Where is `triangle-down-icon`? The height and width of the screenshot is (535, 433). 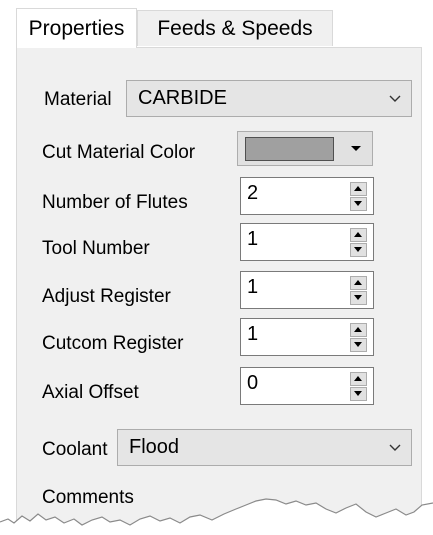
triangle-down-icon is located at coordinates (356, 148).